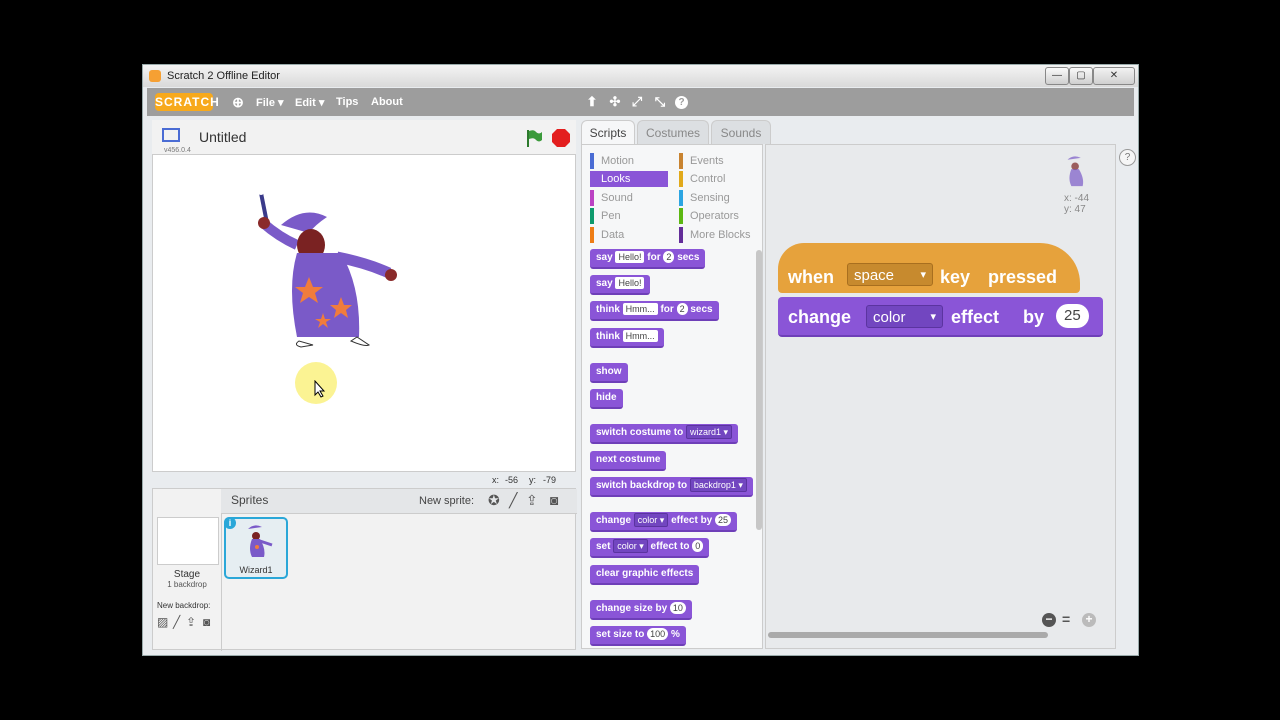  I want to click on tab-scripts: Scripts, so click(608, 132).